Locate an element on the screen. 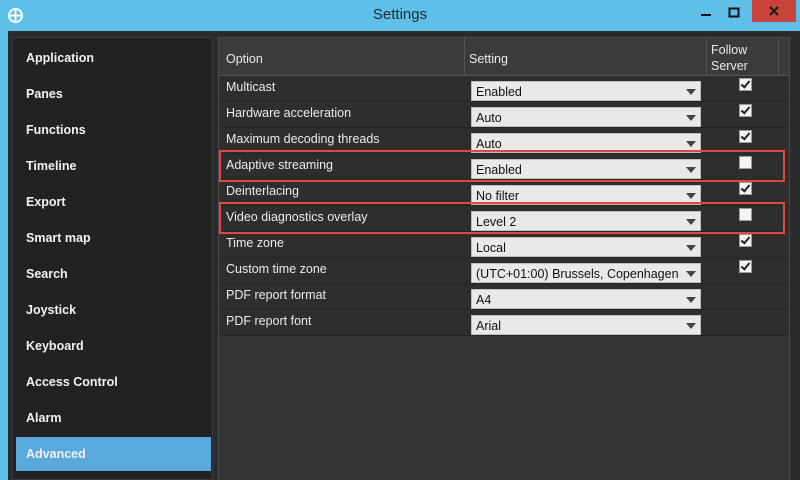 This screenshot has height=480, width=800. column-header-setting: Setting is located at coordinates (586, 57).